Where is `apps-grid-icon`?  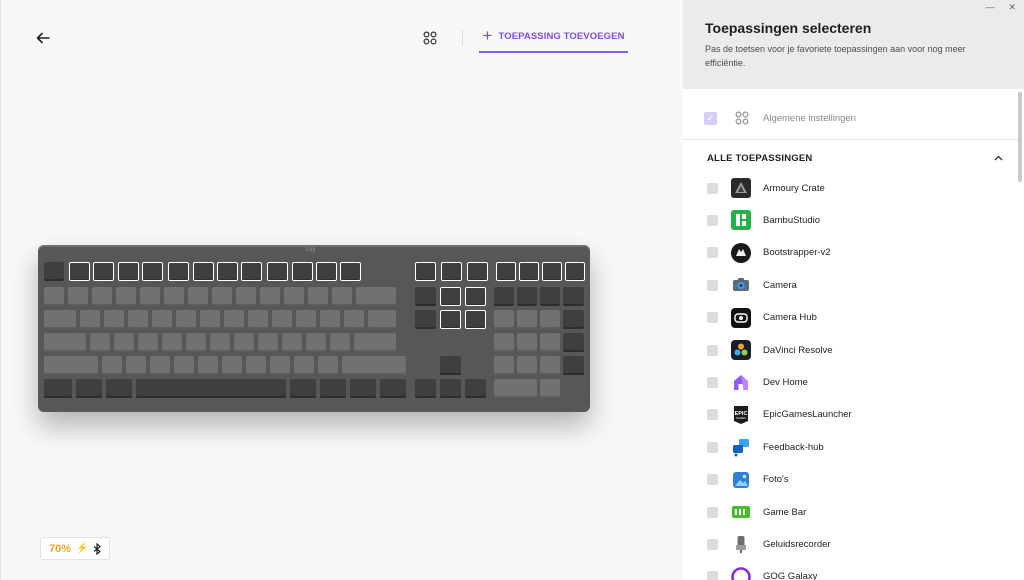 apps-grid-icon is located at coordinates (430, 38).